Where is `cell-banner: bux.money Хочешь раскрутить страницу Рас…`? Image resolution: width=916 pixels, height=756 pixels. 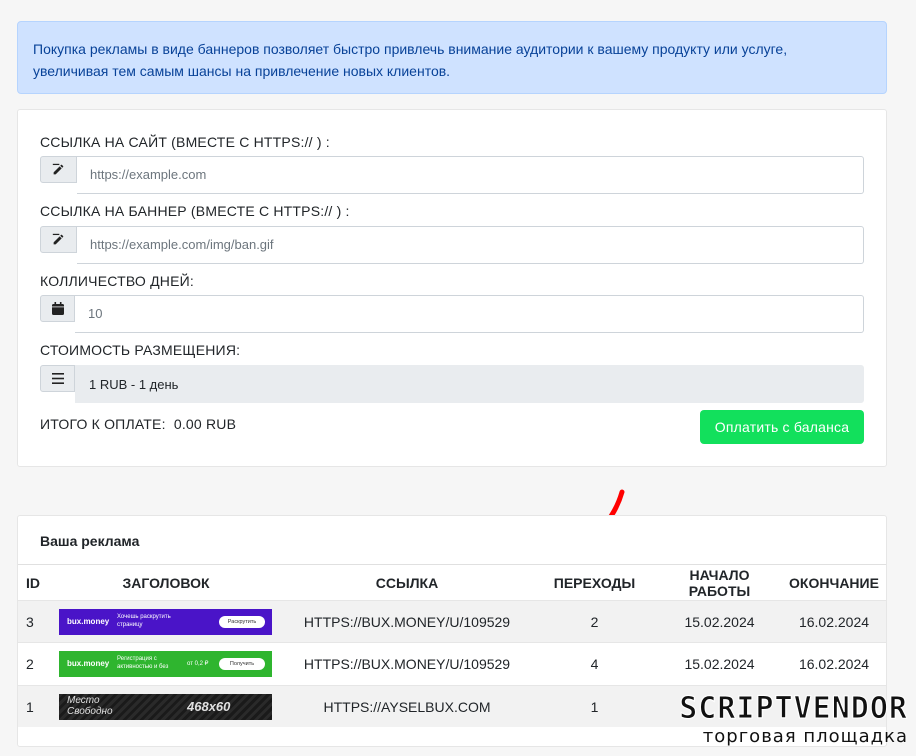
cell-banner: bux.money Хочешь раскрутить страницу Рас… is located at coordinates (166, 621).